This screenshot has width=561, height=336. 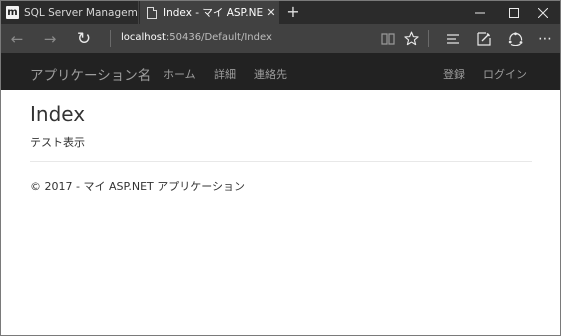 I want to click on site-navbar: アプリケーション名 ホーム 詳細 連絡先 登録 ログイン, so click(x=280, y=71).